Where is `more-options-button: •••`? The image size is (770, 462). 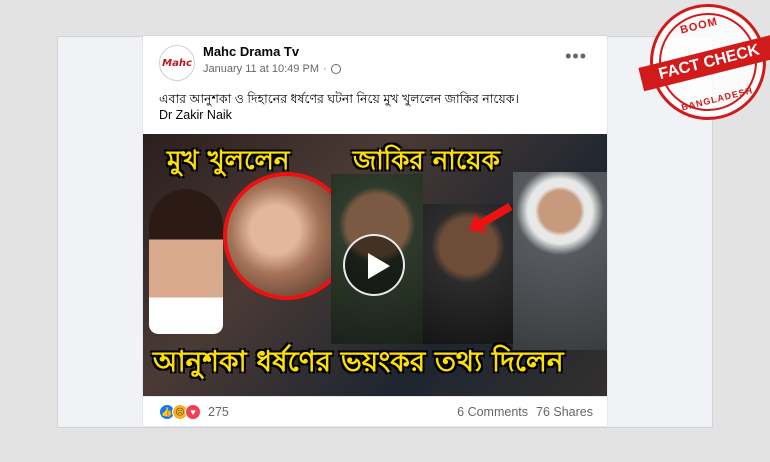
more-options-button: ••• is located at coordinates (576, 56).